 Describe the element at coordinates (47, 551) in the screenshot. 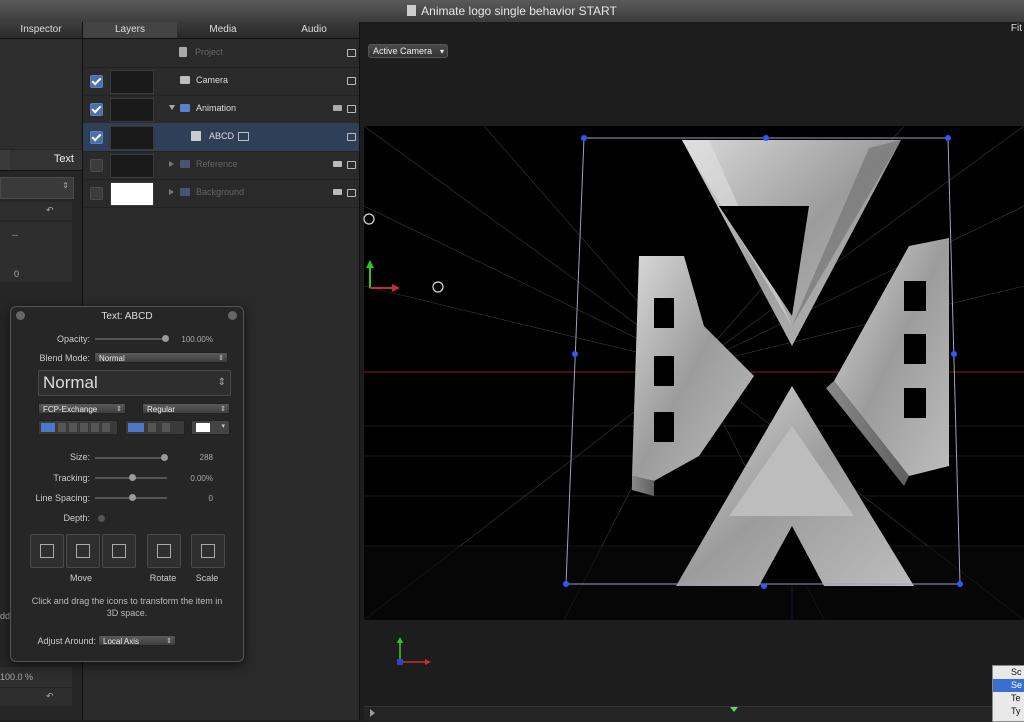

I see `move-xy-control` at that location.